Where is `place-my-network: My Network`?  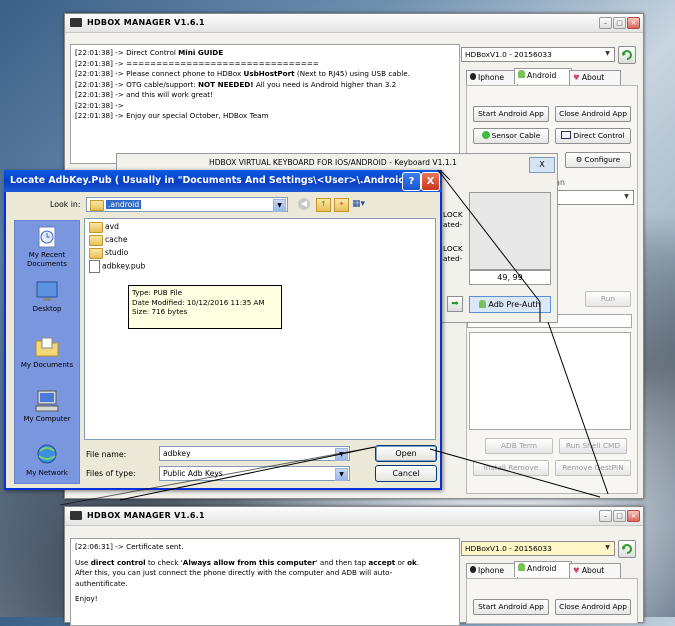
place-my-network: My Network is located at coordinates (47, 460).